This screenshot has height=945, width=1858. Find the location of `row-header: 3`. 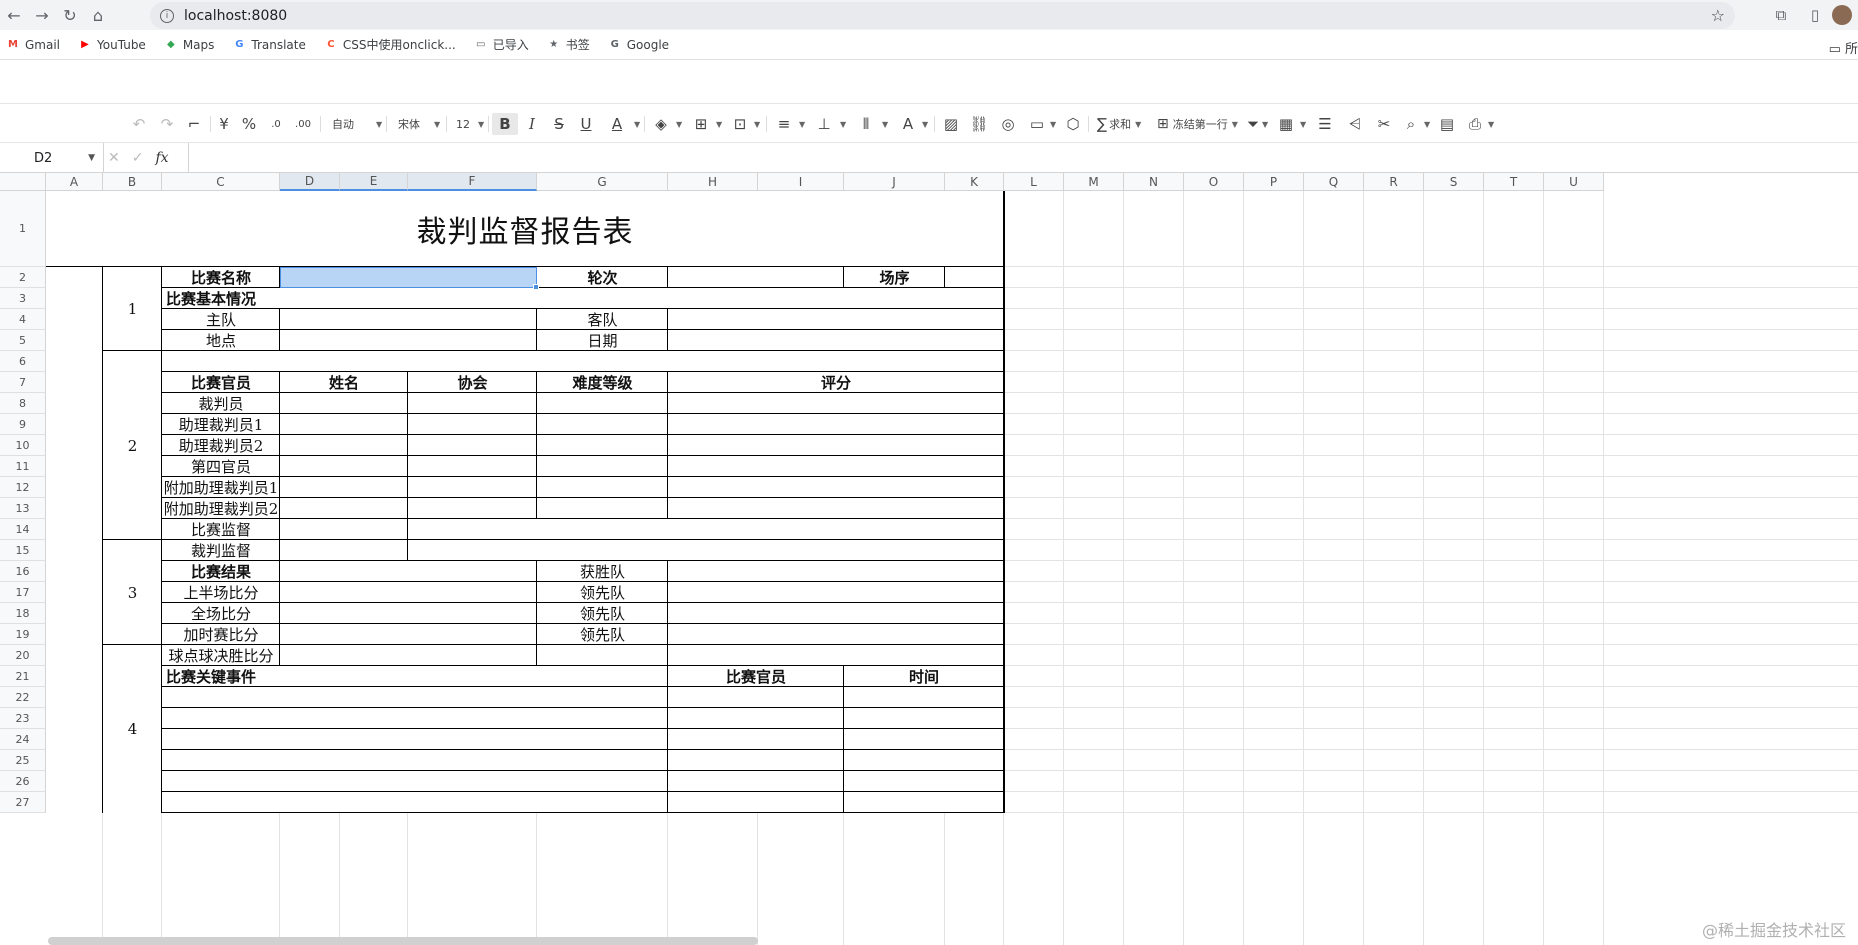

row-header: 3 is located at coordinates (23, 298).